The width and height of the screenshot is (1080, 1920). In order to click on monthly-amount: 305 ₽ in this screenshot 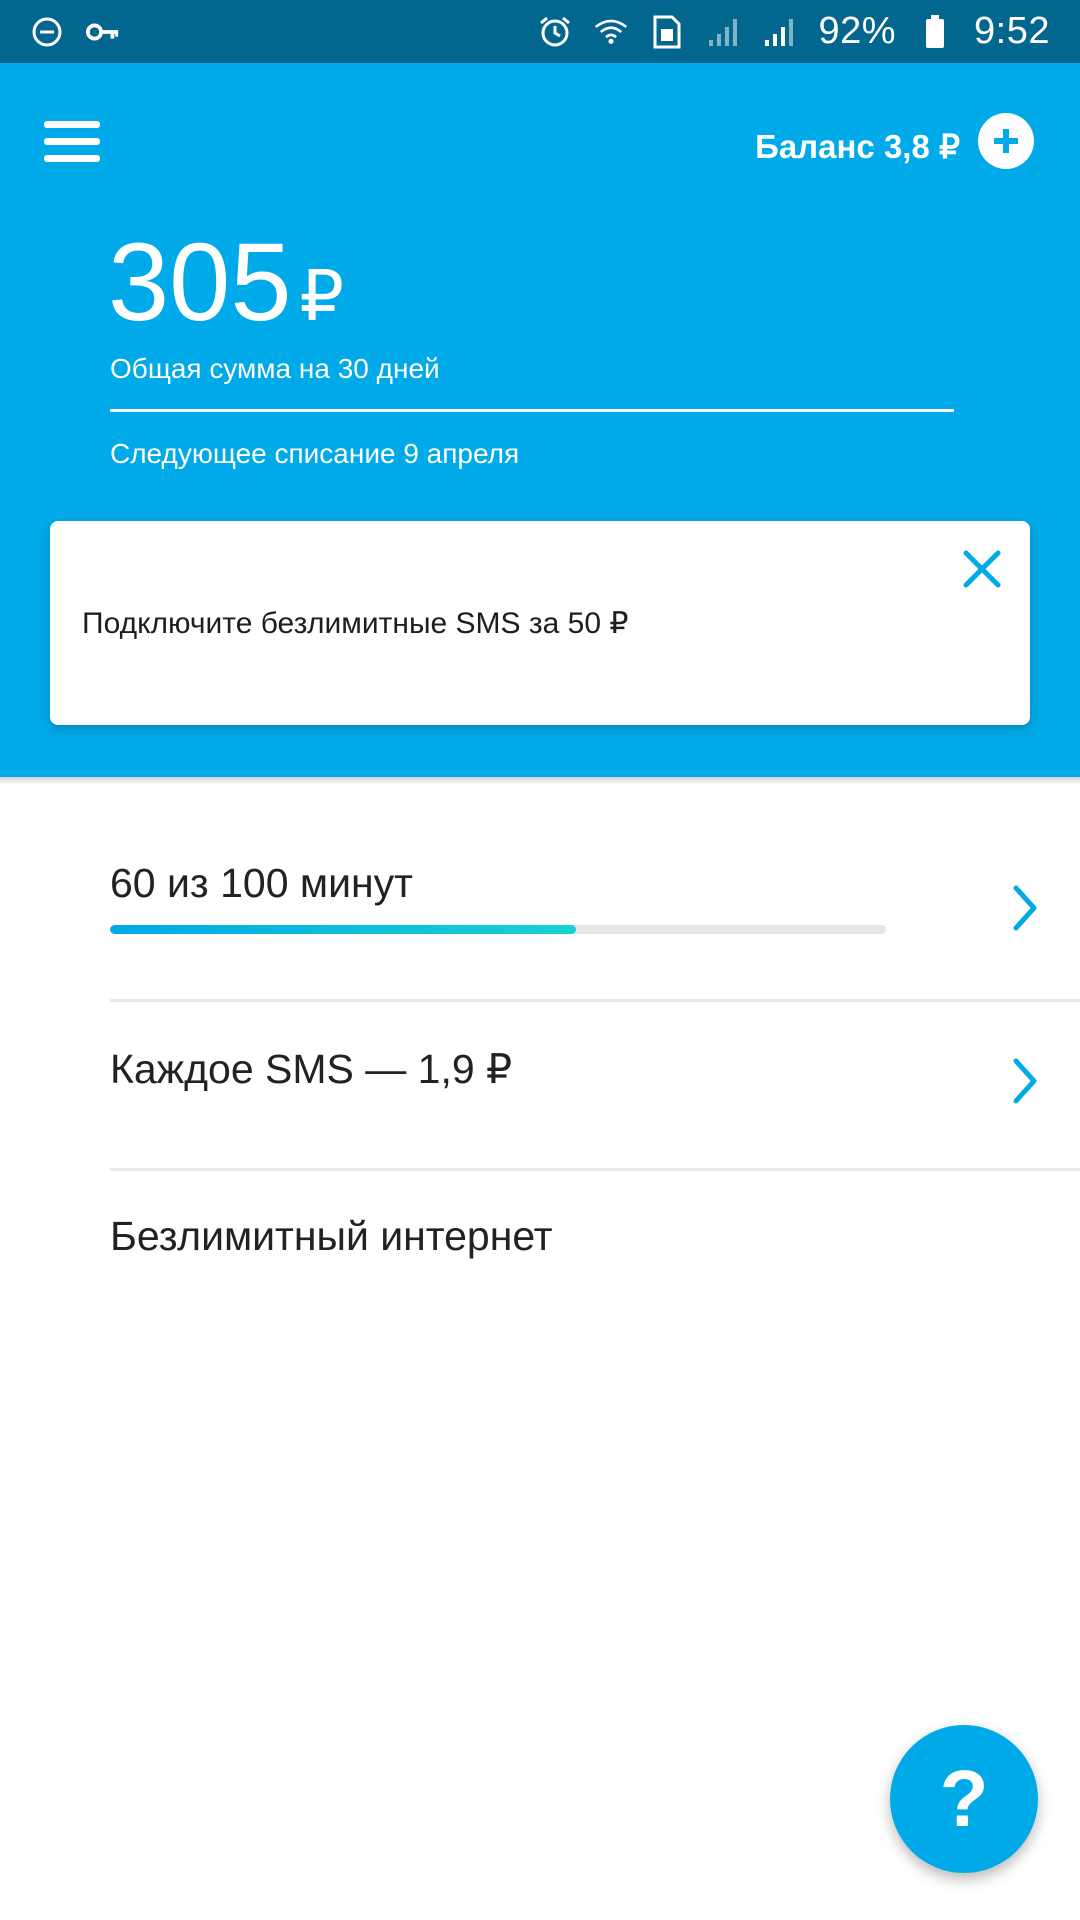, I will do `click(226, 283)`.